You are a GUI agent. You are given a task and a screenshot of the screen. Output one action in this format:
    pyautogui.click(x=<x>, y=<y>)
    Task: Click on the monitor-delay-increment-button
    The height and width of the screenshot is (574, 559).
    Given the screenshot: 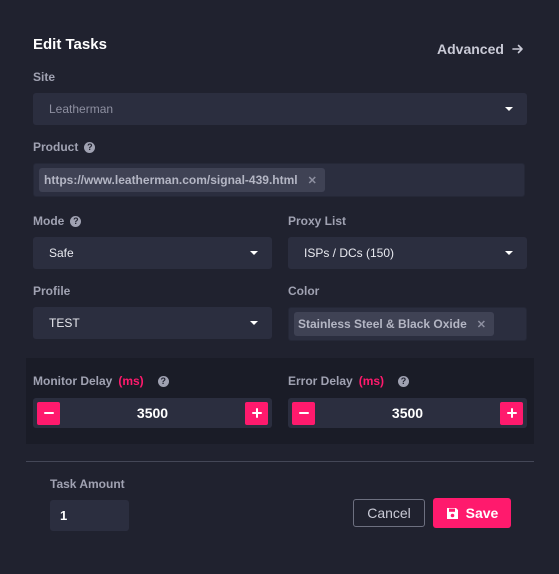 What is the action you would take?
    pyautogui.click(x=256, y=413)
    